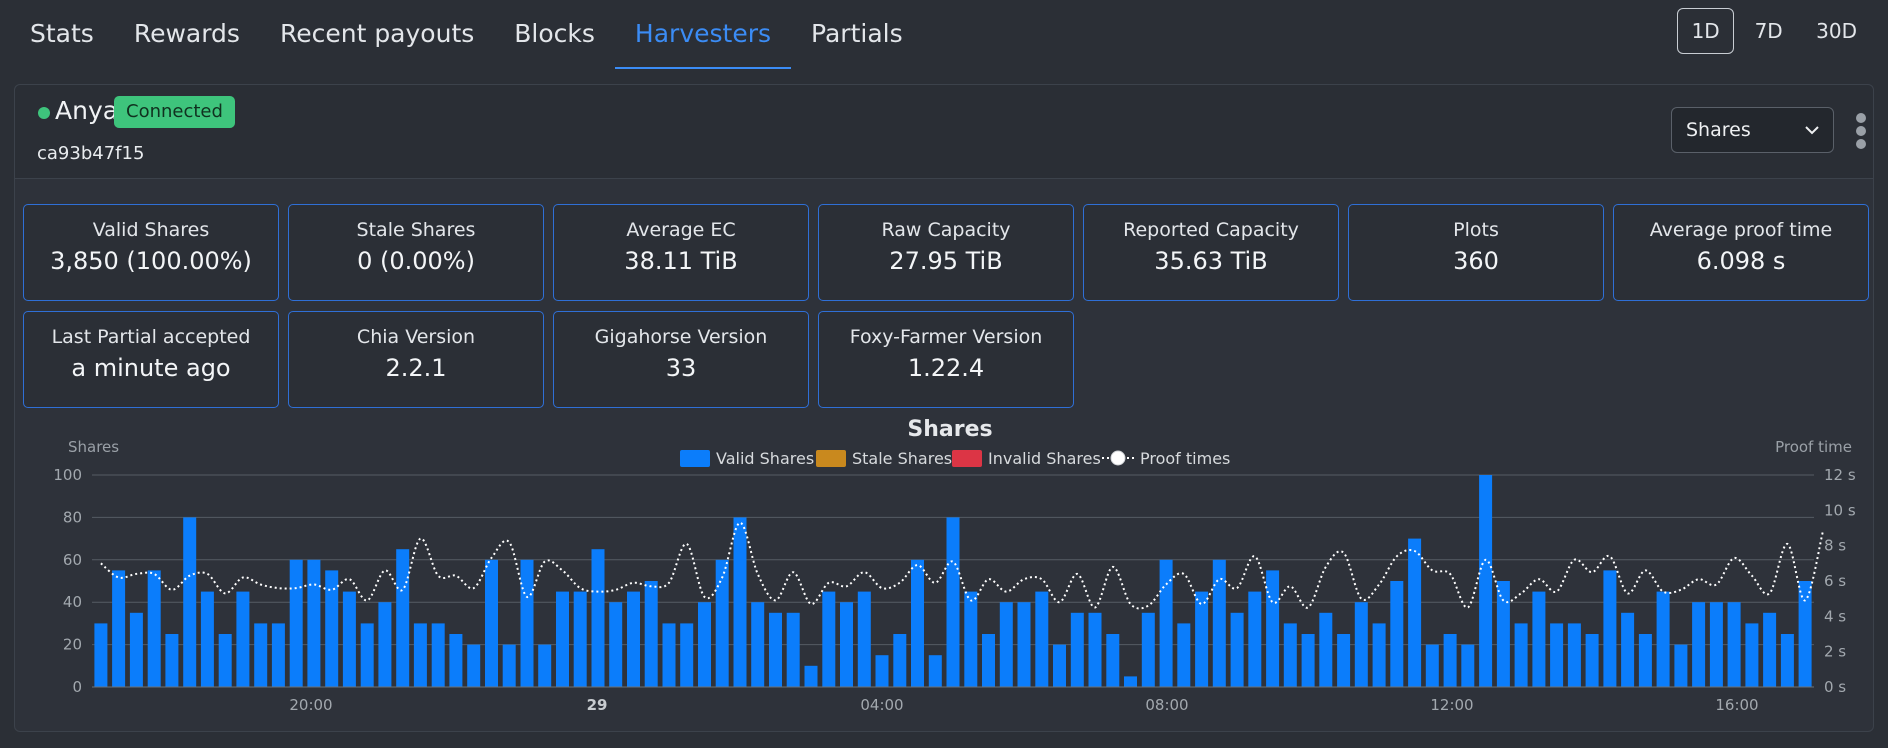 The image size is (1888, 748). I want to click on legend-label: Stale Shares, so click(902, 458).